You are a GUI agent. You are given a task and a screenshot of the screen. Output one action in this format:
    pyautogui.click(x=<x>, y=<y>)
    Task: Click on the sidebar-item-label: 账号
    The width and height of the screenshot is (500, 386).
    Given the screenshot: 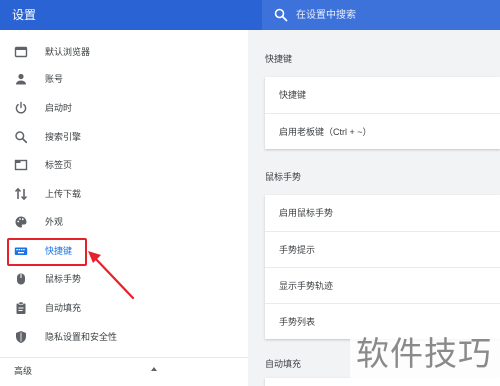 What is the action you would take?
    pyautogui.click(x=54, y=79)
    